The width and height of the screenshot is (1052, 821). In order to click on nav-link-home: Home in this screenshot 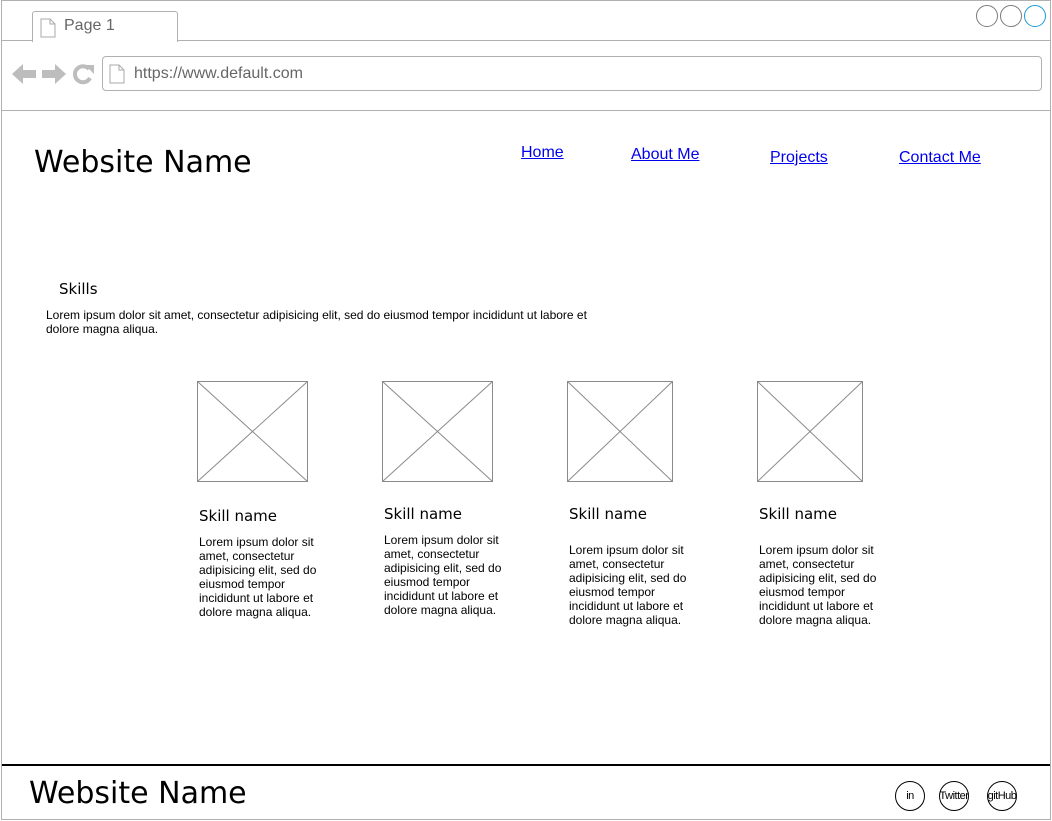, I will do `click(542, 153)`.